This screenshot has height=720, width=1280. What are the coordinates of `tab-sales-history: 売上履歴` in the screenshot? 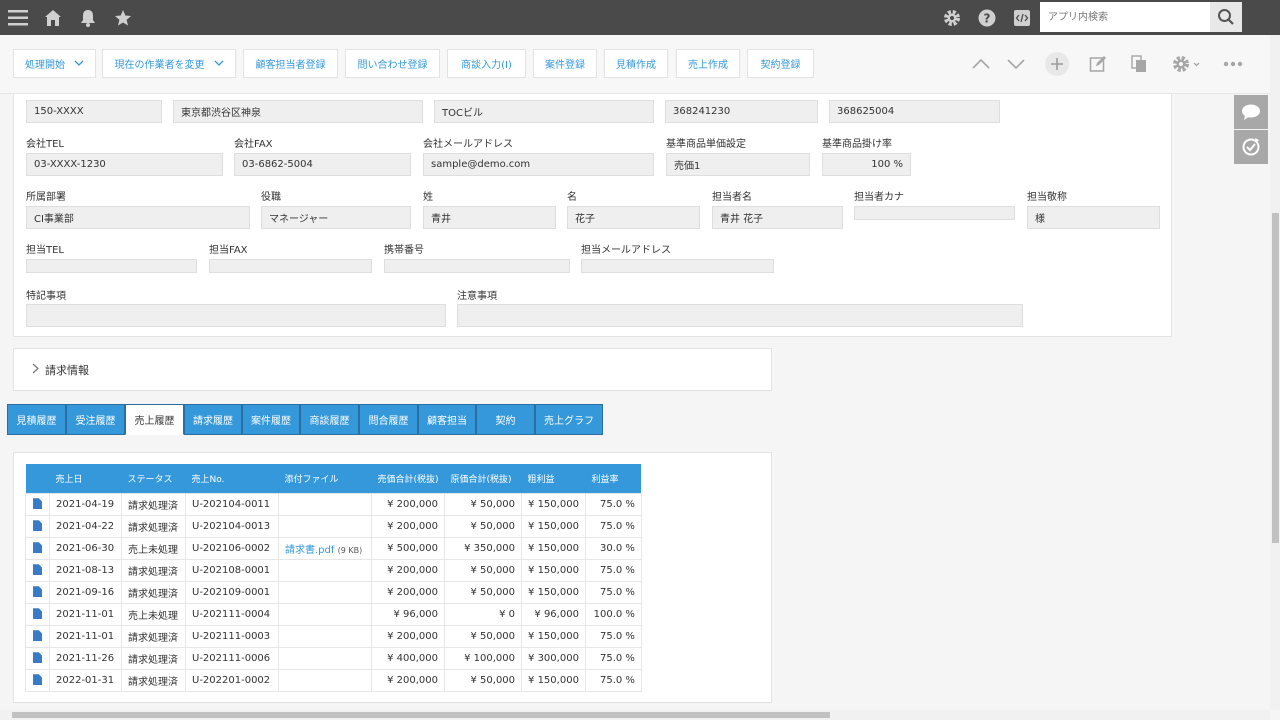 It's located at (154, 419).